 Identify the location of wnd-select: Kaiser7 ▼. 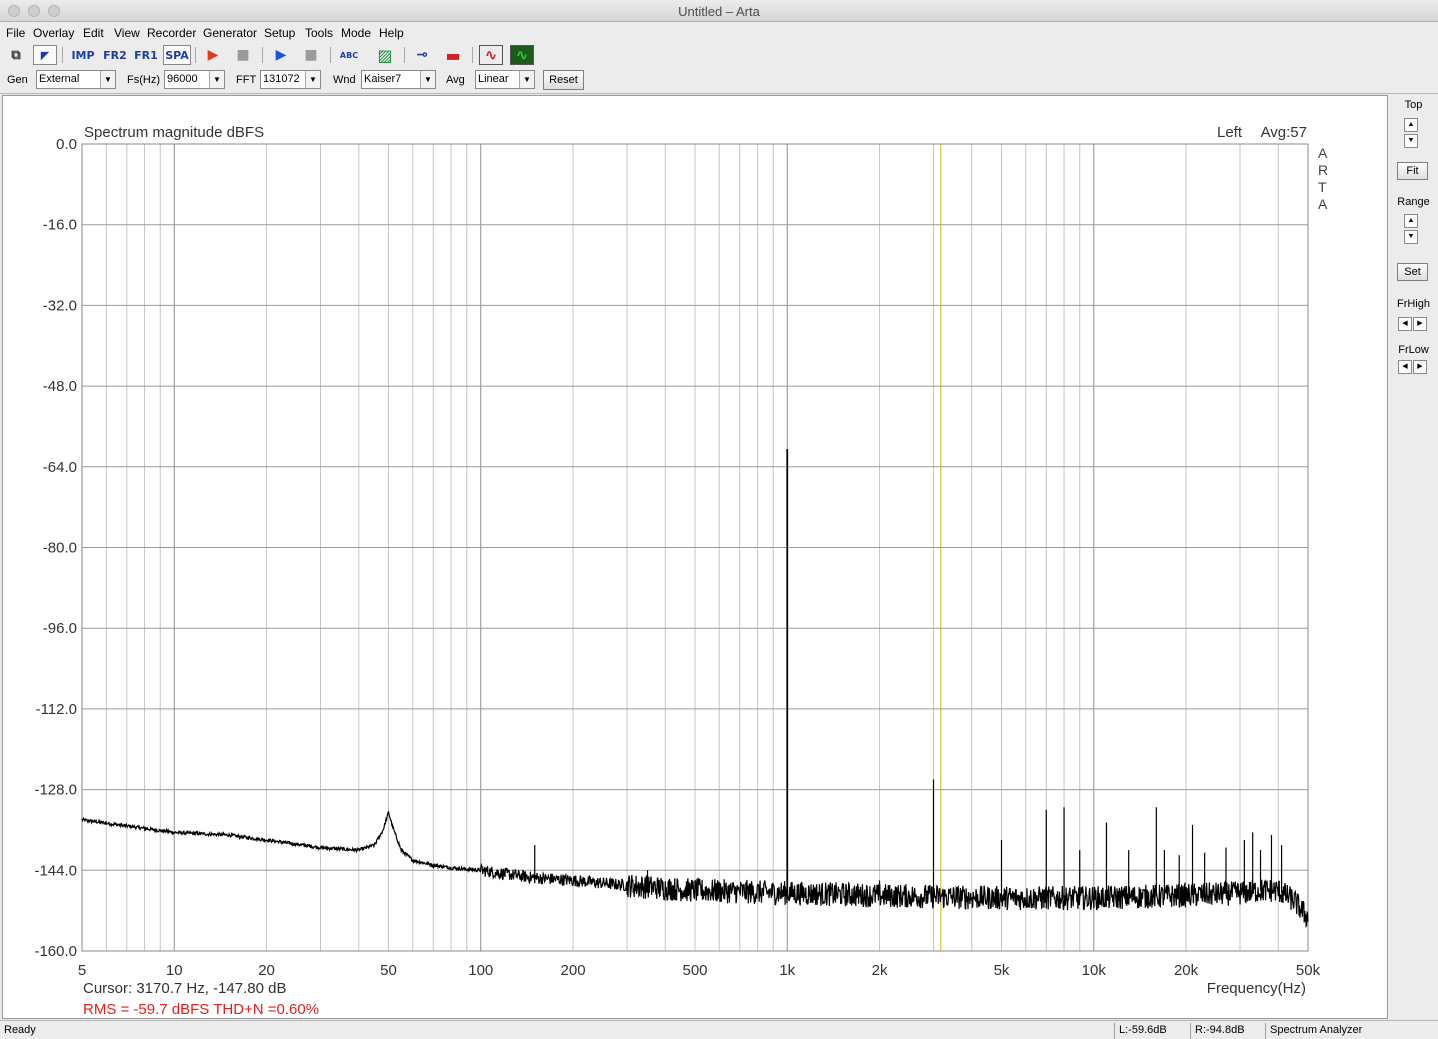
(398, 79).